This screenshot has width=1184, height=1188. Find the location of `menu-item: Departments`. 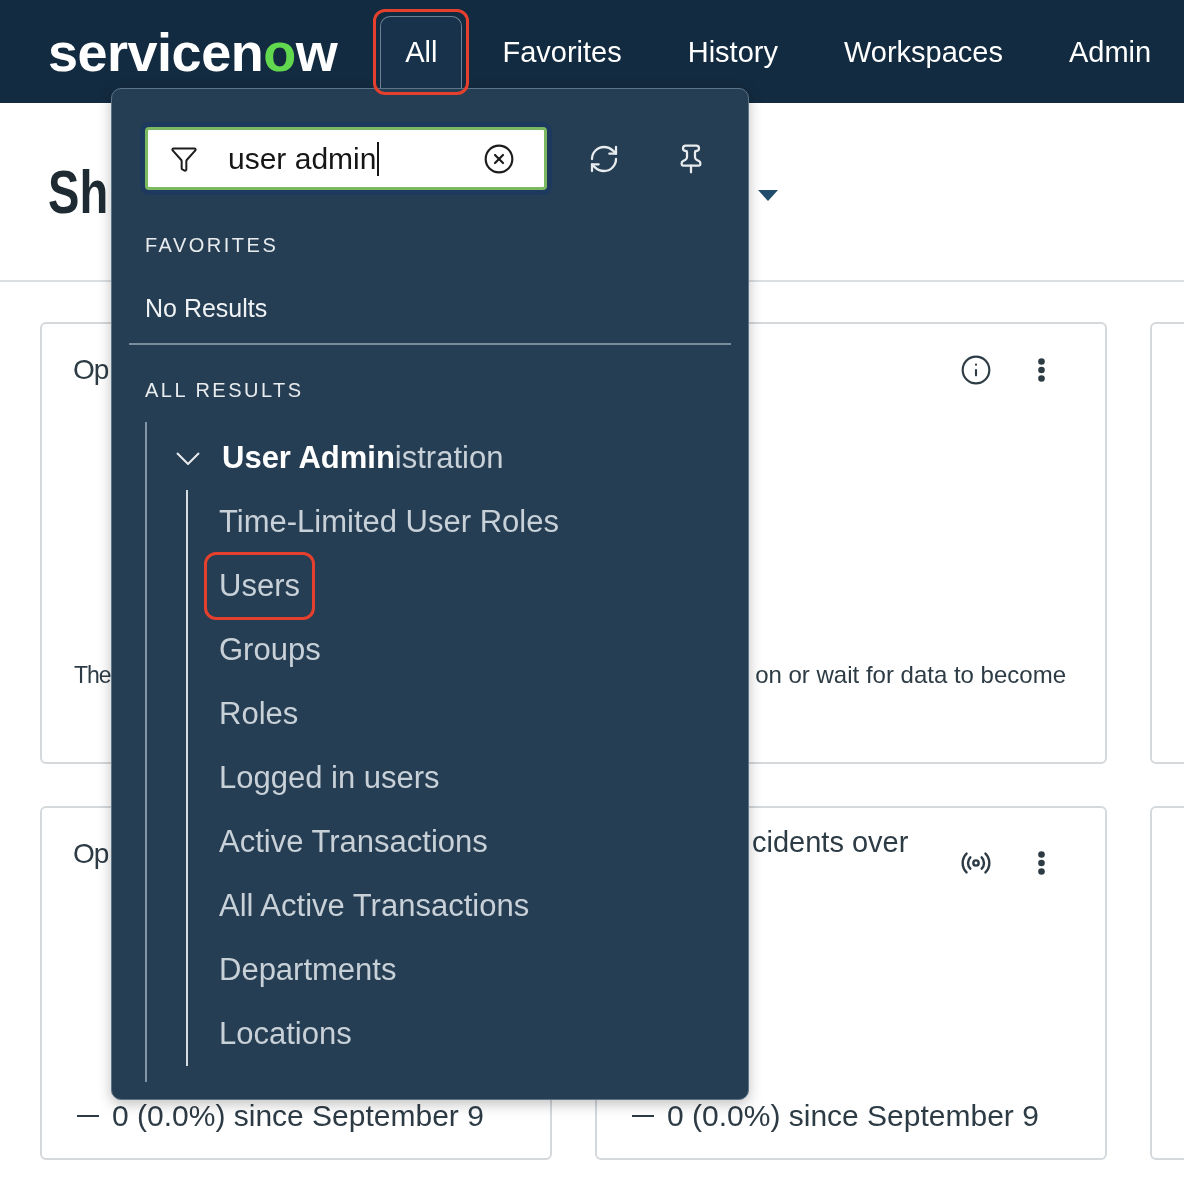

menu-item: Departments is located at coordinates (308, 970).